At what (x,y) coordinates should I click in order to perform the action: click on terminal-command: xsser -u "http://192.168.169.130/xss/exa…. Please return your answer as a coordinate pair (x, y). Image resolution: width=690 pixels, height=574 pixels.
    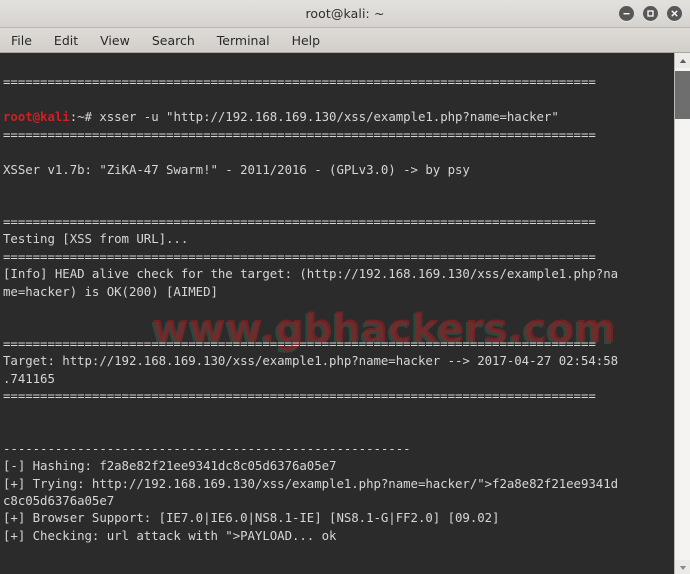
    Looking at the image, I should click on (329, 117).